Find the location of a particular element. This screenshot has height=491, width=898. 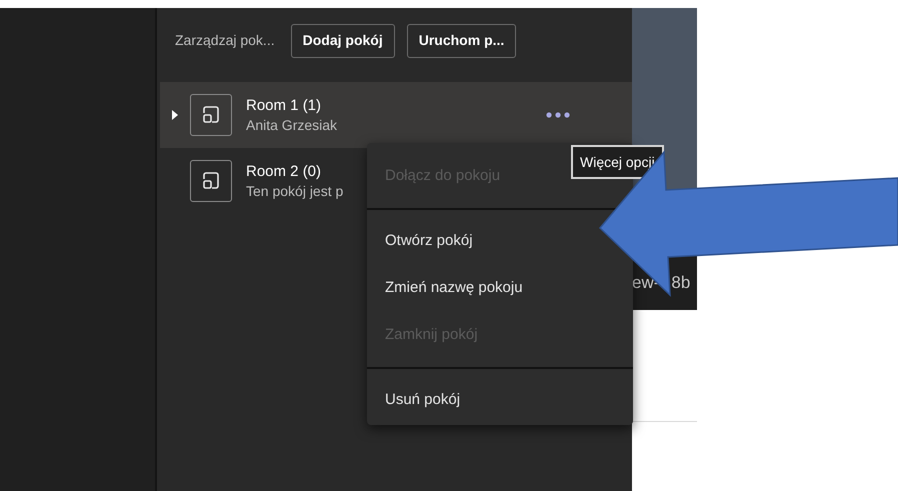

room-subtitle: Anita Grzesiak is located at coordinates (292, 125).